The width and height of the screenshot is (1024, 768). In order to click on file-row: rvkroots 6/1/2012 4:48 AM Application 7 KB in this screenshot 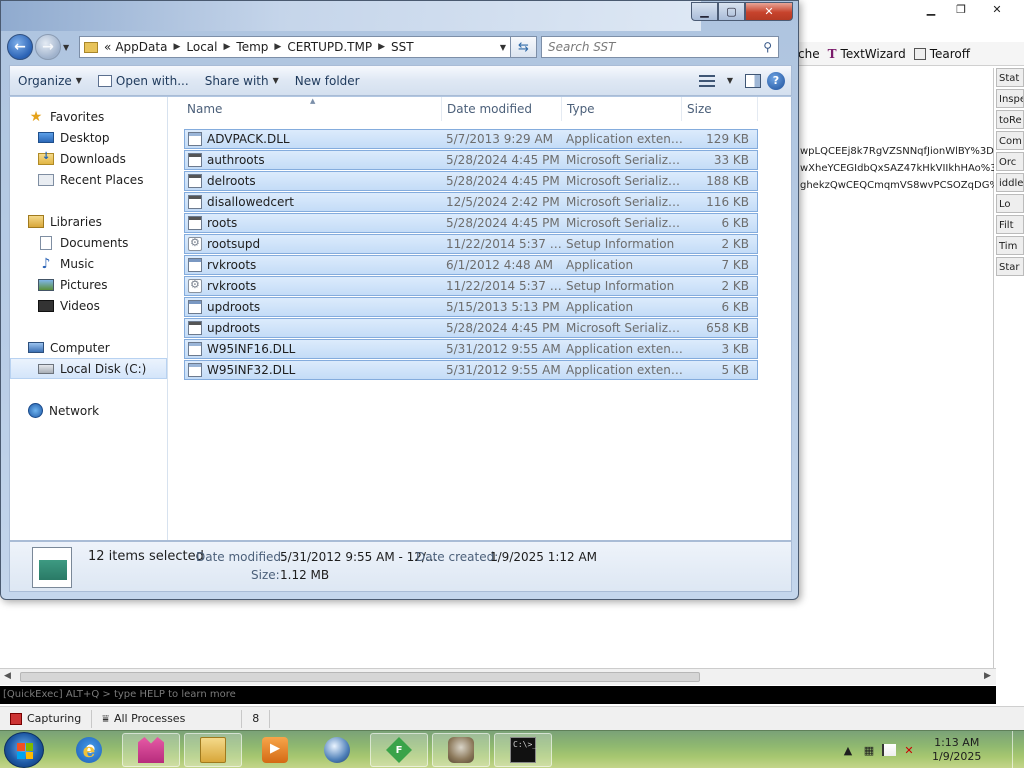, I will do `click(471, 265)`.